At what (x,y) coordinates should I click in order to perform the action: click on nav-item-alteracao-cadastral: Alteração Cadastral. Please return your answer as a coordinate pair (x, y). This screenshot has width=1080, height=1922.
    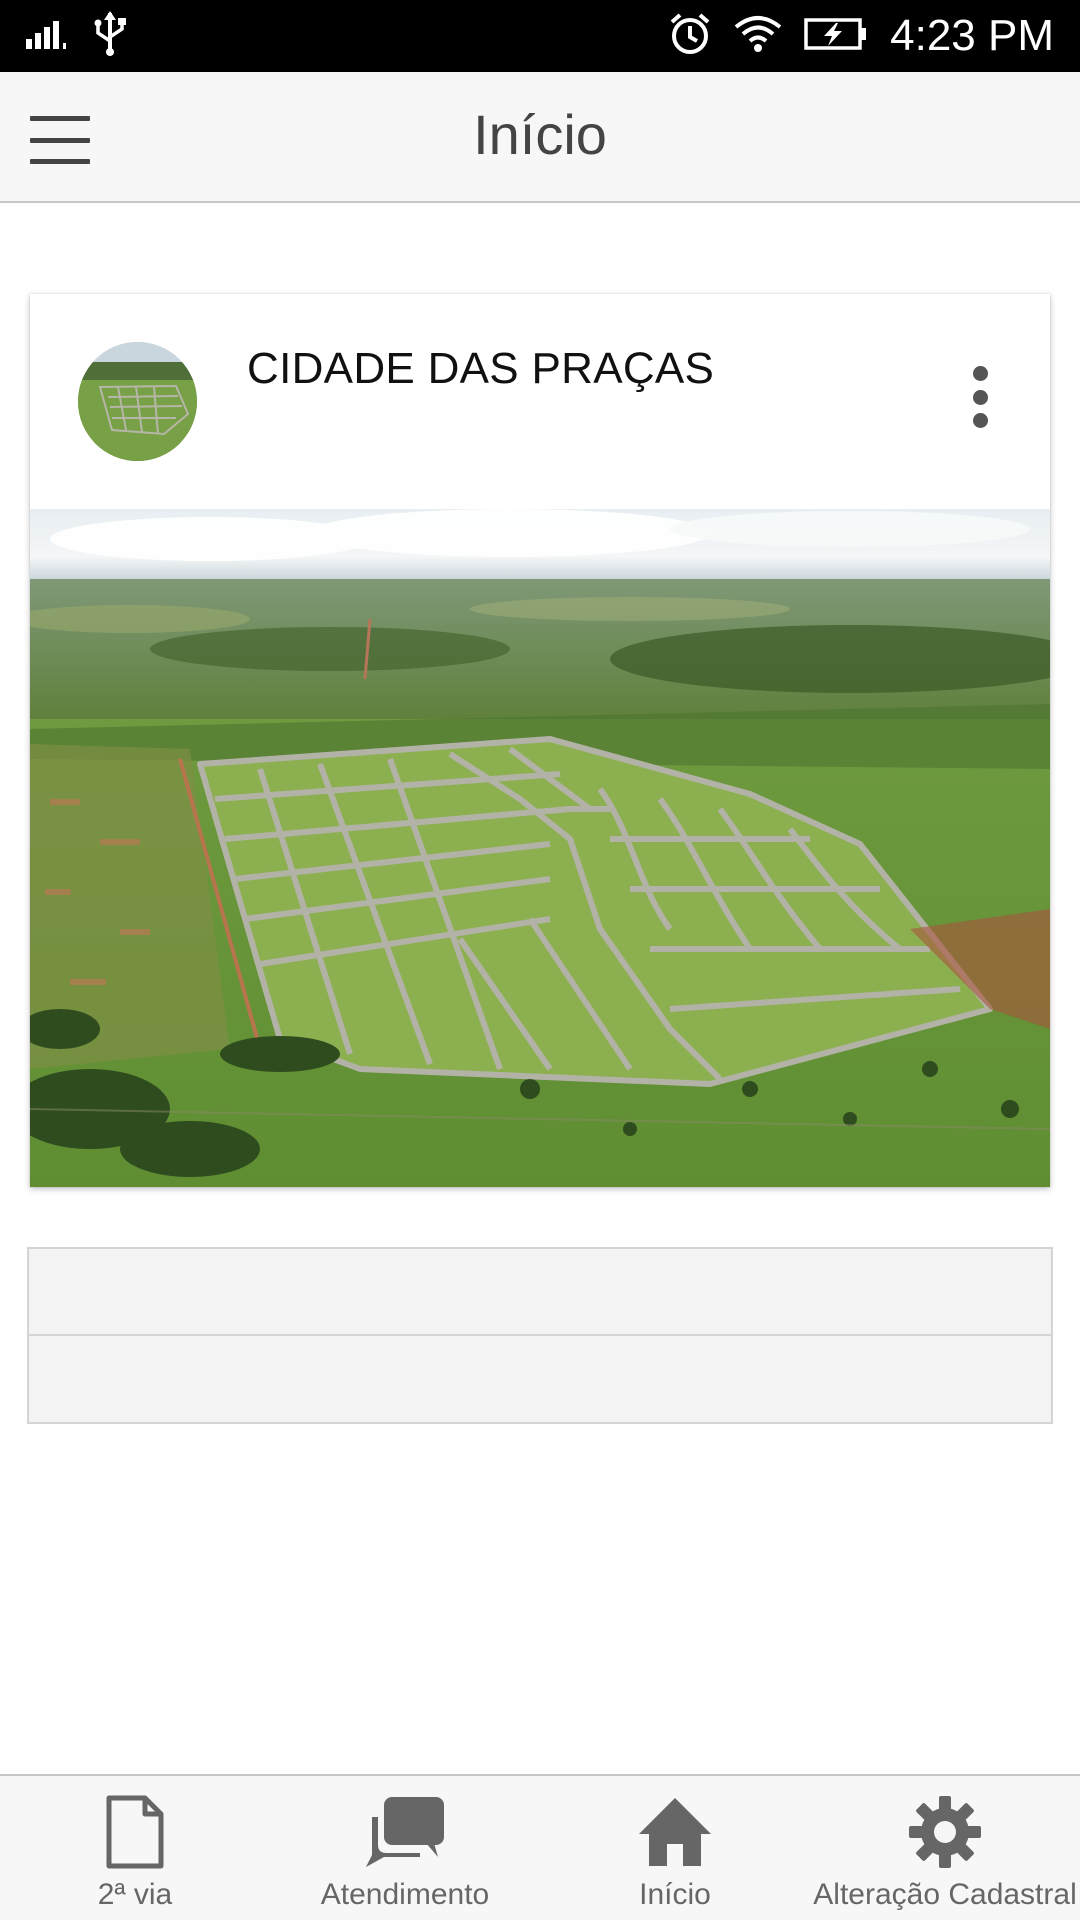
    Looking at the image, I should click on (945, 1849).